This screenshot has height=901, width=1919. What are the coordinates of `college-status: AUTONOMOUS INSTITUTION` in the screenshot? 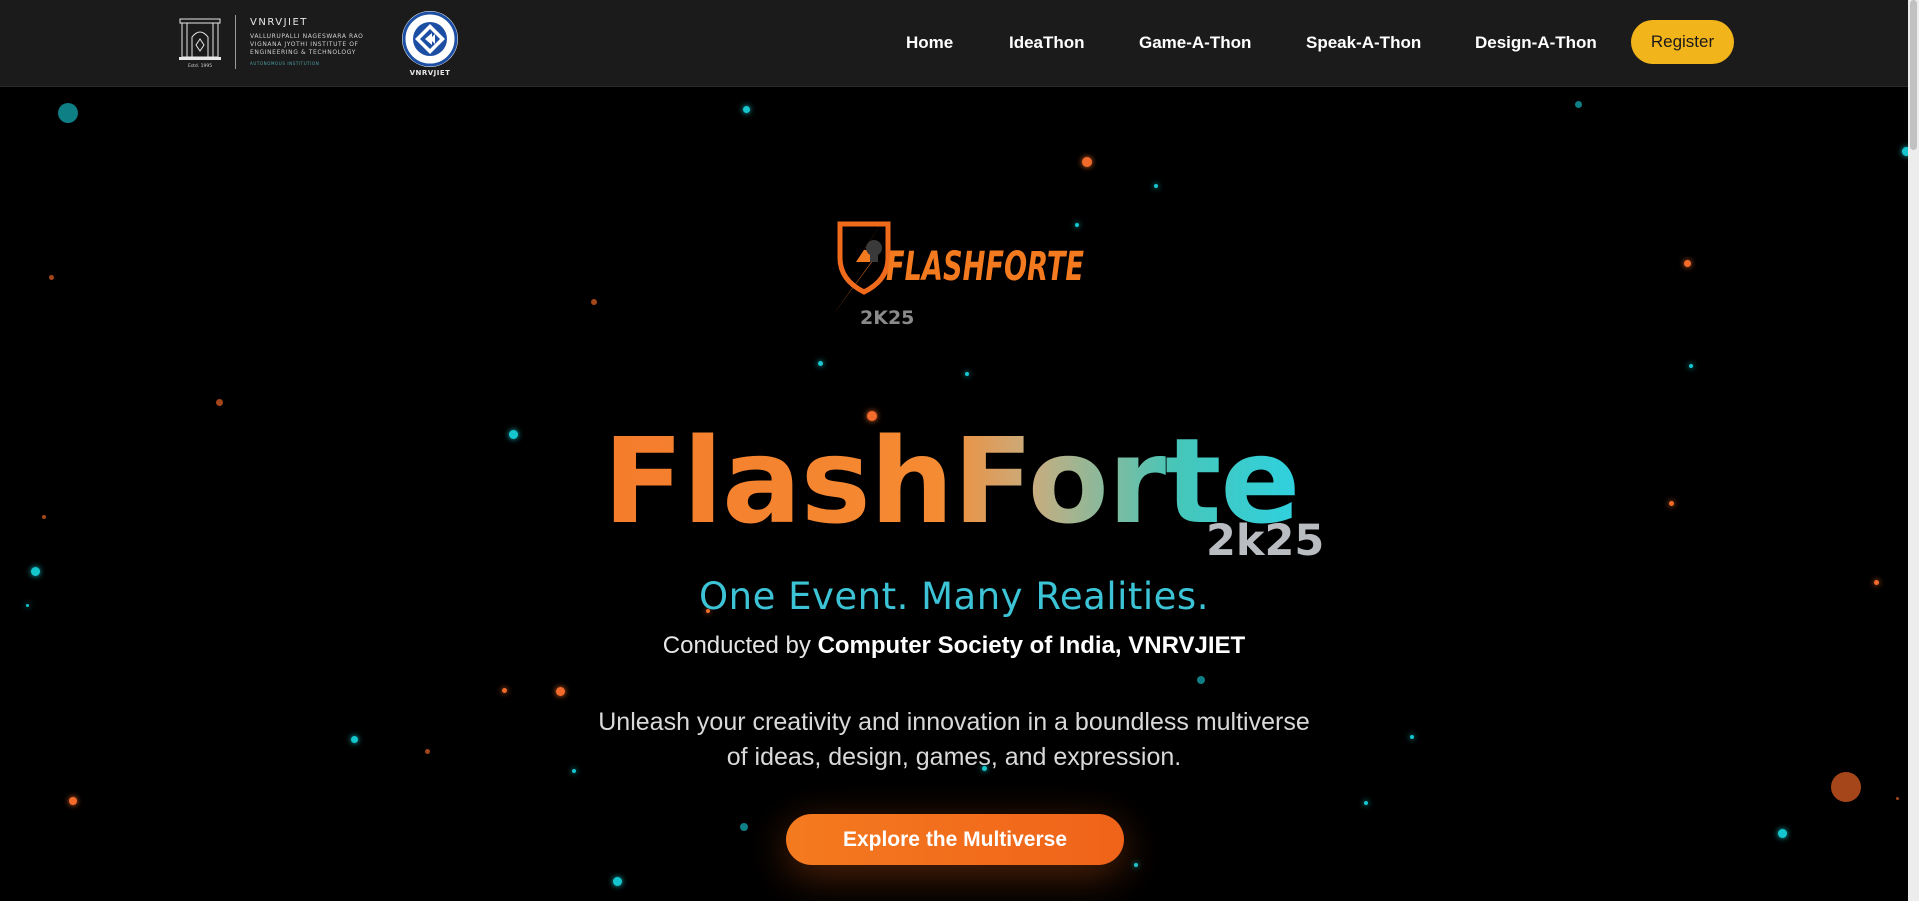 It's located at (285, 63).